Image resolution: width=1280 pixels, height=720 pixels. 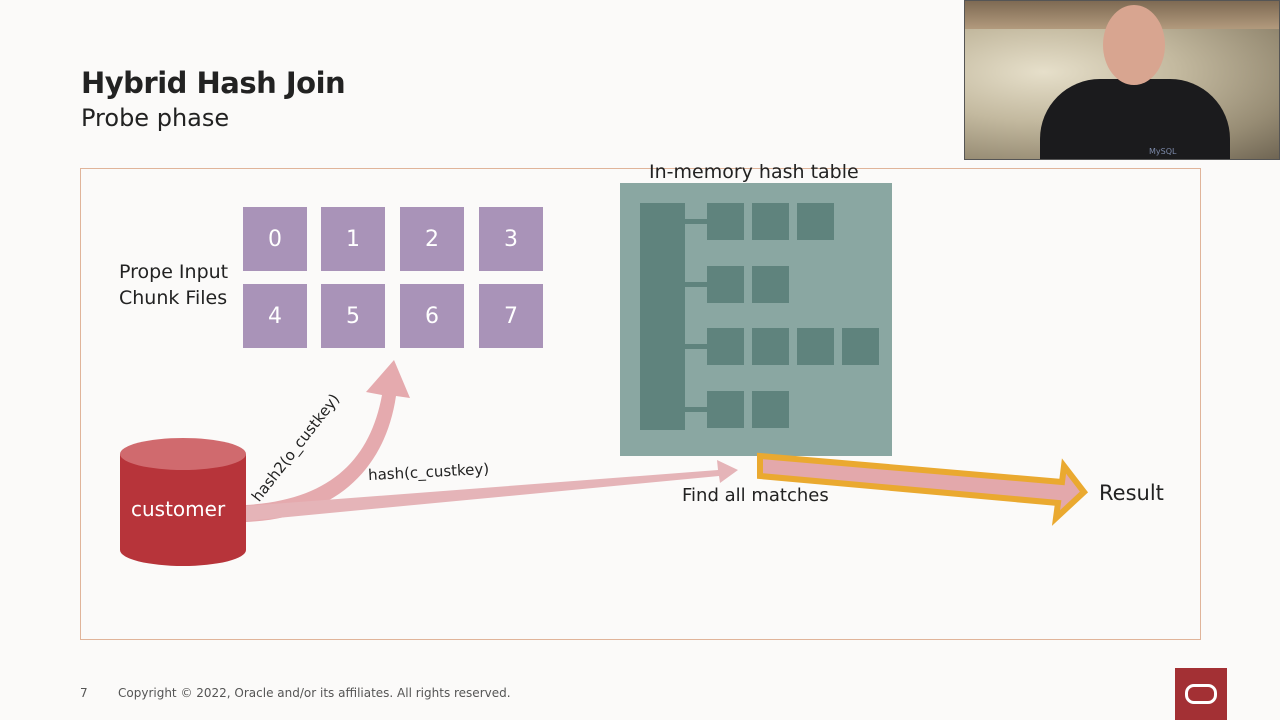 I want to click on find-matches-label: Find all matches, so click(x=755, y=495).